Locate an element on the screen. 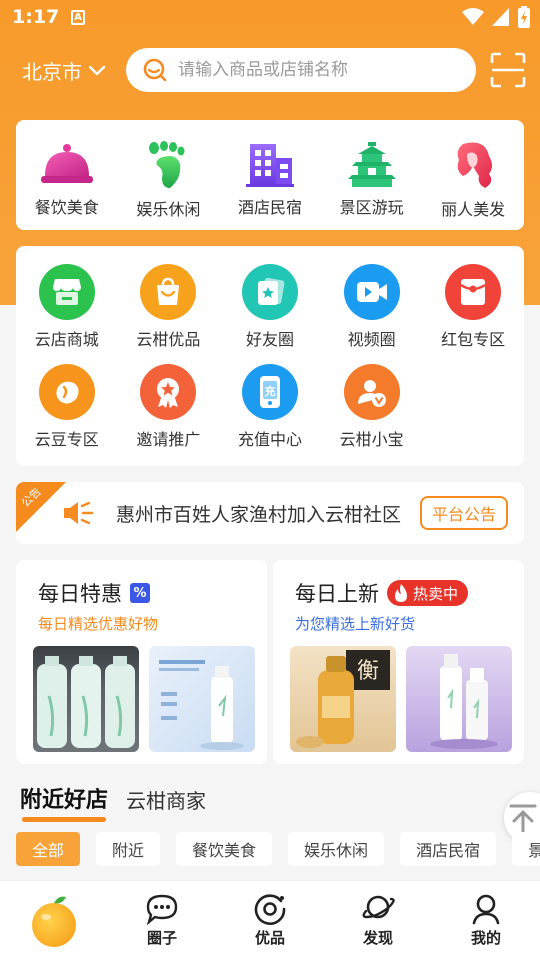 The width and height of the screenshot is (540, 960). daily-new-title: 每日上新 热卖中 is located at coordinates (382, 593).